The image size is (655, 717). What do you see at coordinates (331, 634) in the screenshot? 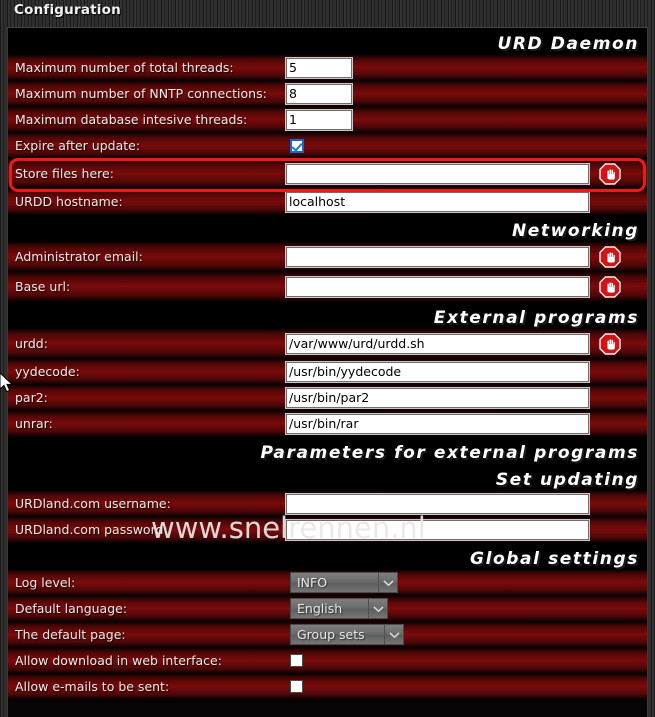
I see `select-value: Group sets` at bounding box center [331, 634].